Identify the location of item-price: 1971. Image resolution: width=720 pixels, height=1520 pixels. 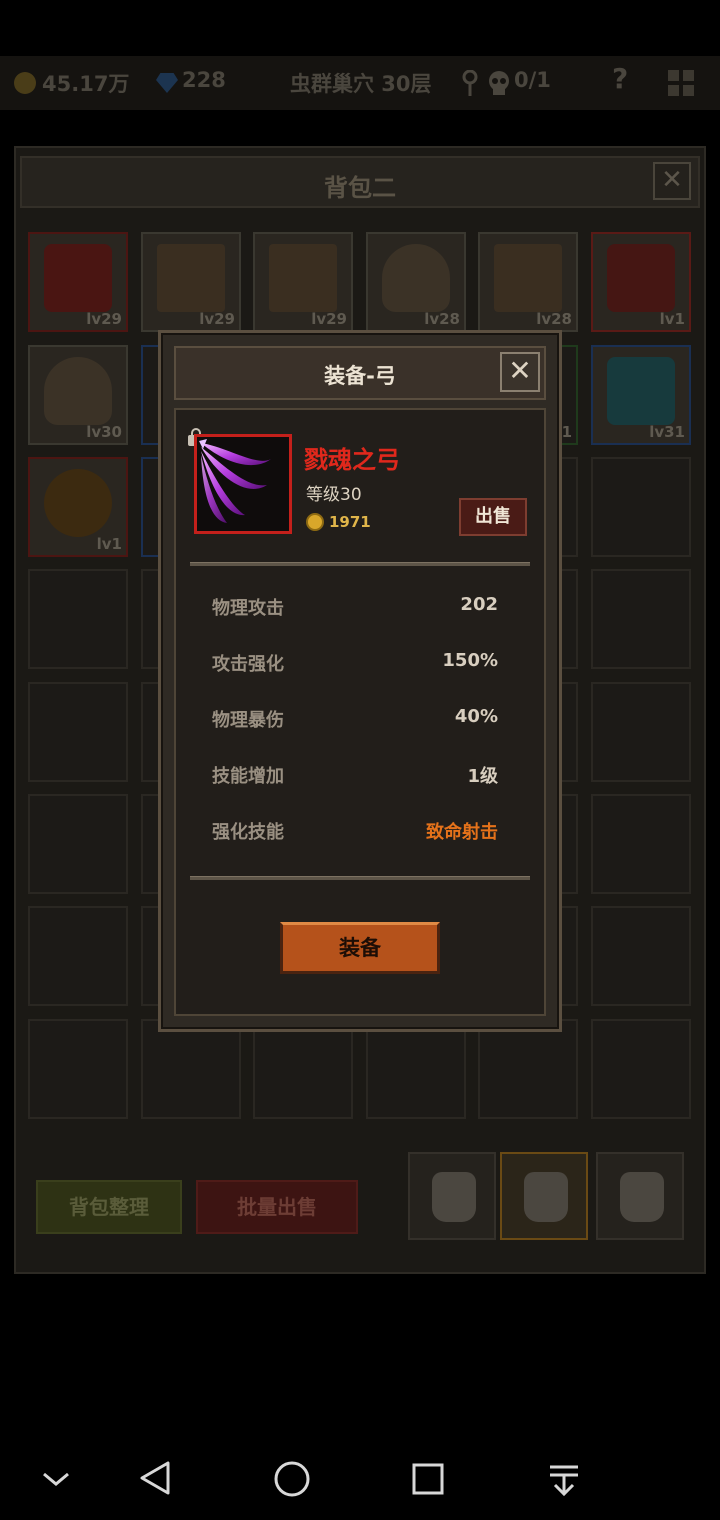
(350, 522).